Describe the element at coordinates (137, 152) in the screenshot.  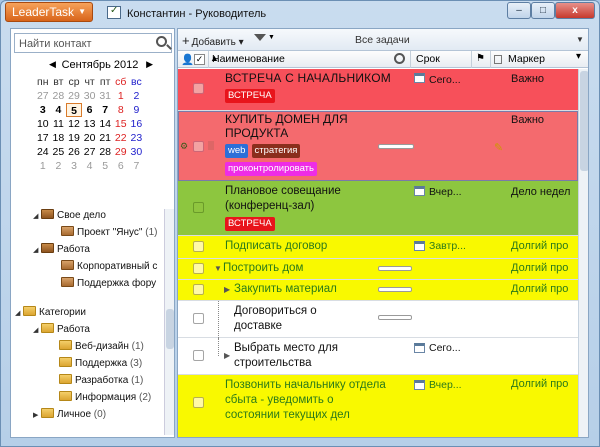
I see `calendar-day: 30` at that location.